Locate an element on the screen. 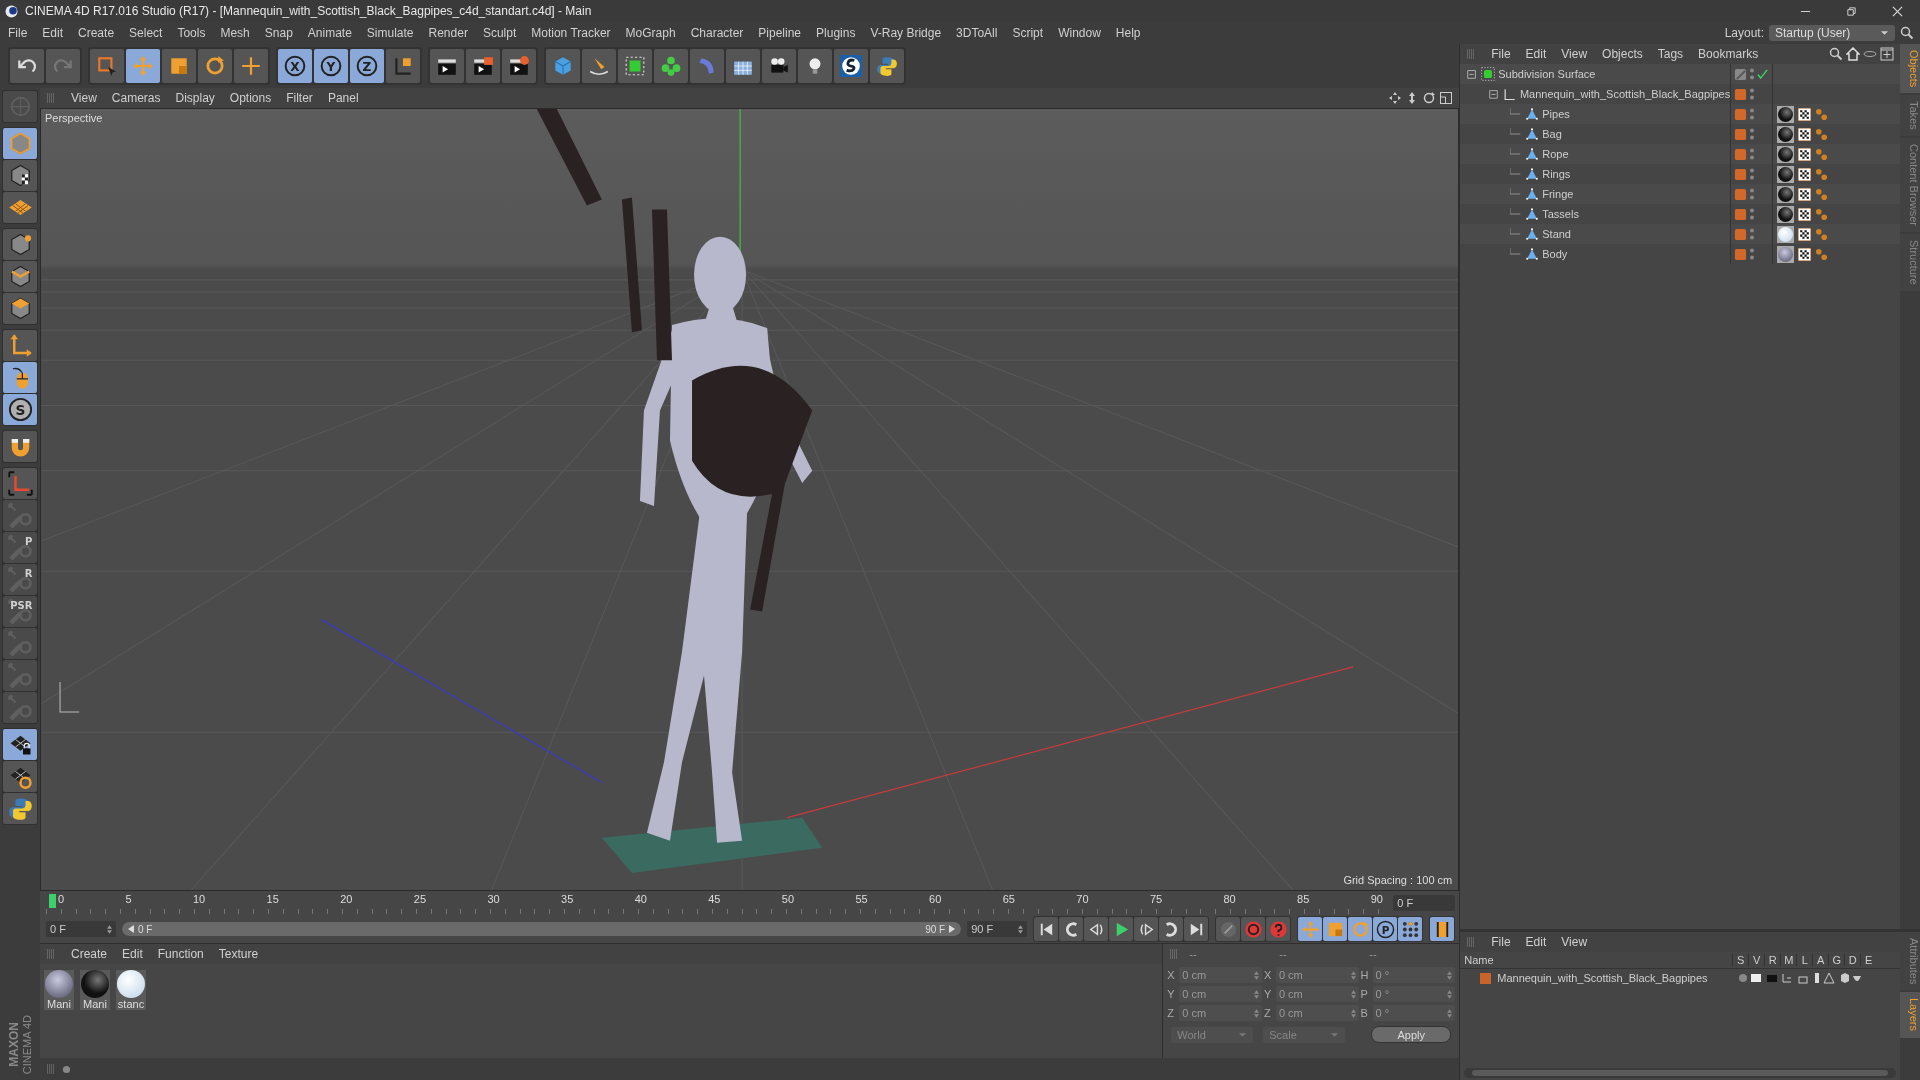  keyframe-button is located at coordinates (1228, 929).